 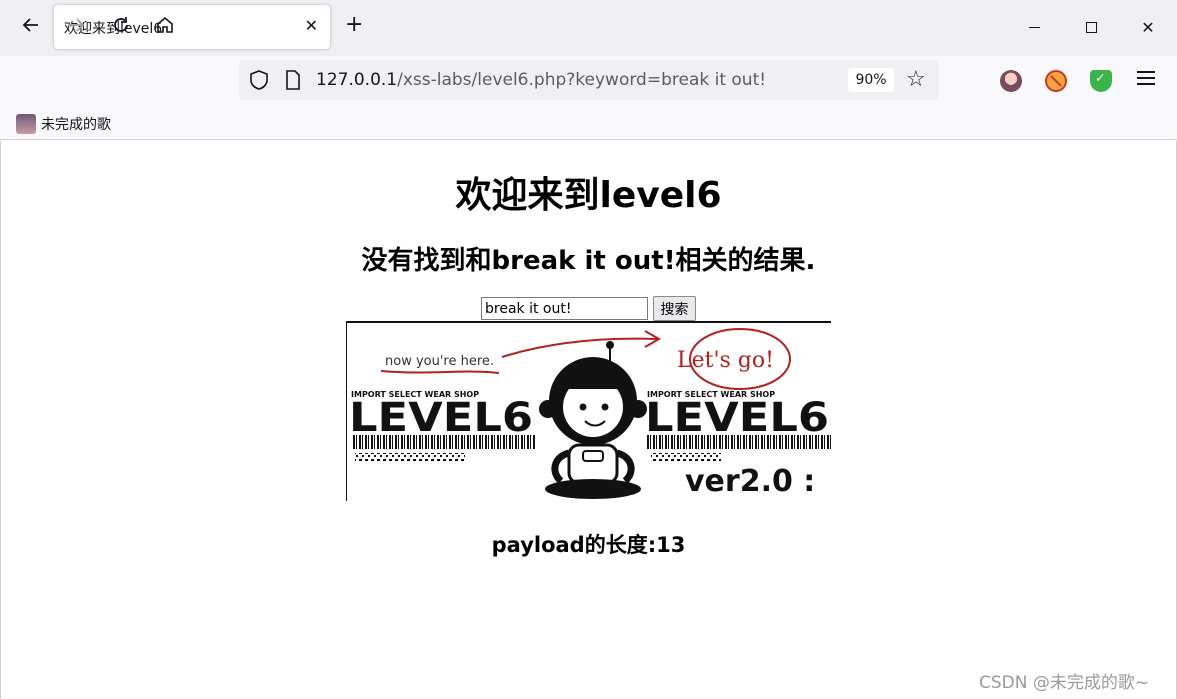 What do you see at coordinates (1011, 81) in the screenshot?
I see `profile-avatar-extension-icon` at bounding box center [1011, 81].